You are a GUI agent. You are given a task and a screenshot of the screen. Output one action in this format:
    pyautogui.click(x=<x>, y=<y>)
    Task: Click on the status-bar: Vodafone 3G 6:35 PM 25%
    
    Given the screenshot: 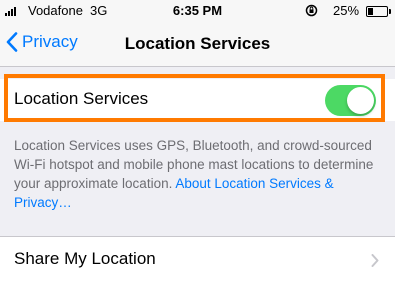 What is the action you would take?
    pyautogui.click(x=197, y=11)
    